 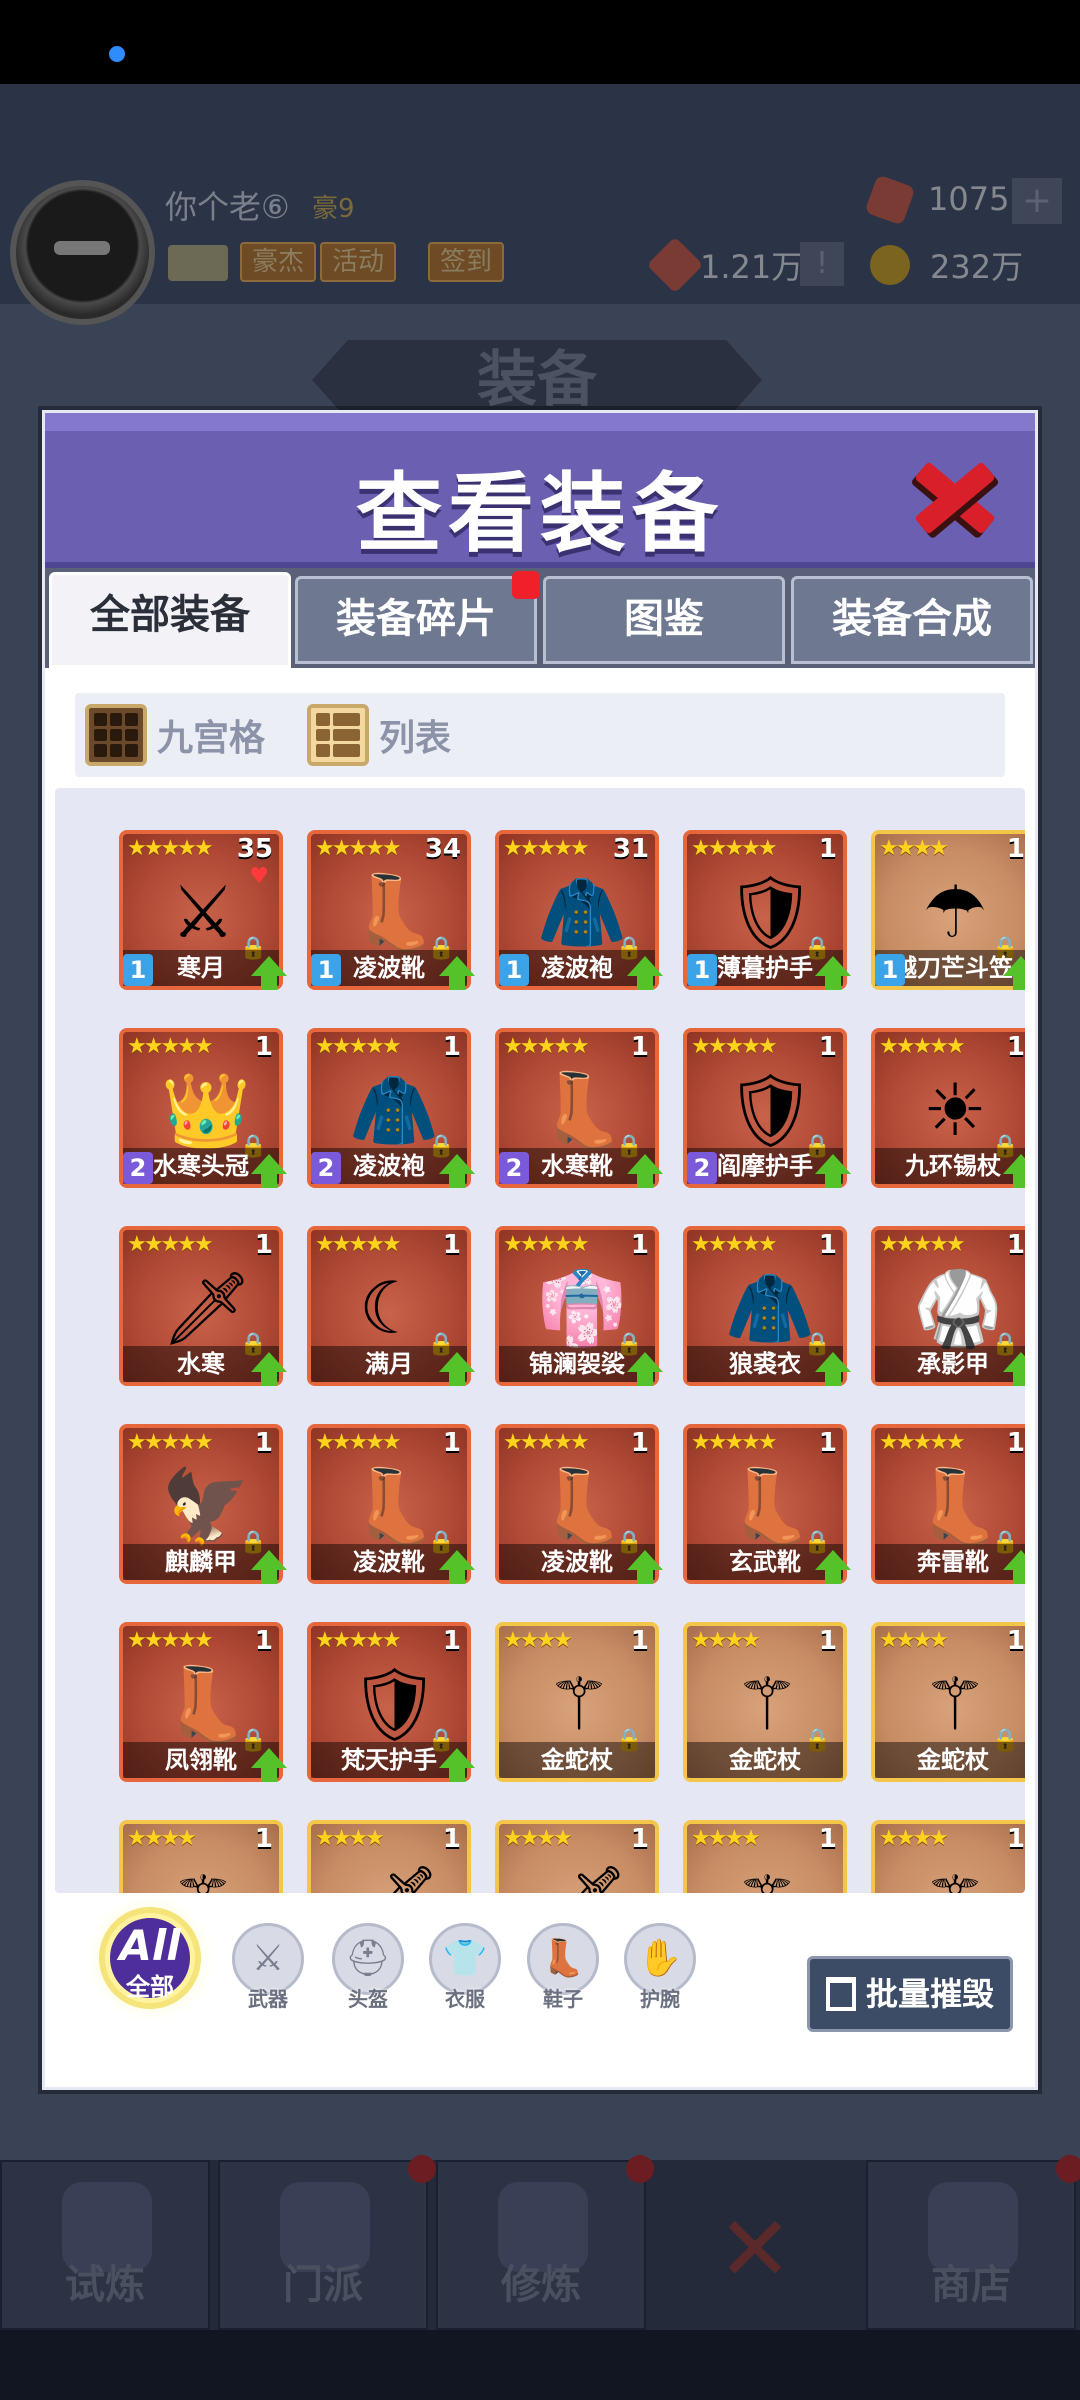 I want to click on equipment-card: ★★★★★ 35 ♥ ⚔ 🔒 寒月 1, so click(x=201, y=910).